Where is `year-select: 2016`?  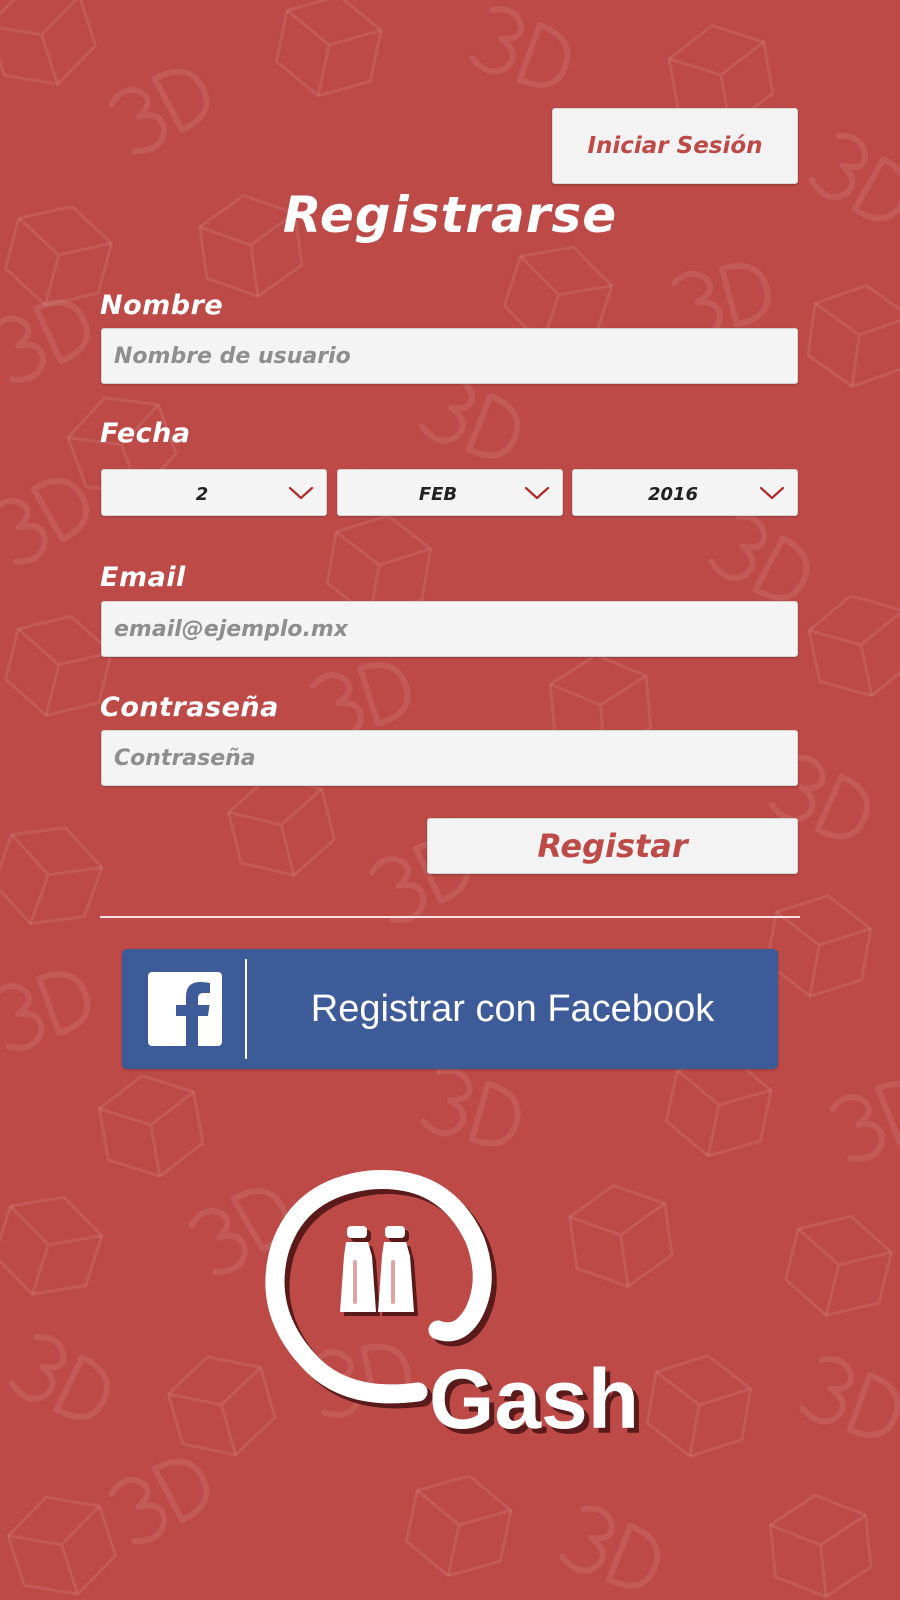
year-select: 2016 is located at coordinates (685, 492).